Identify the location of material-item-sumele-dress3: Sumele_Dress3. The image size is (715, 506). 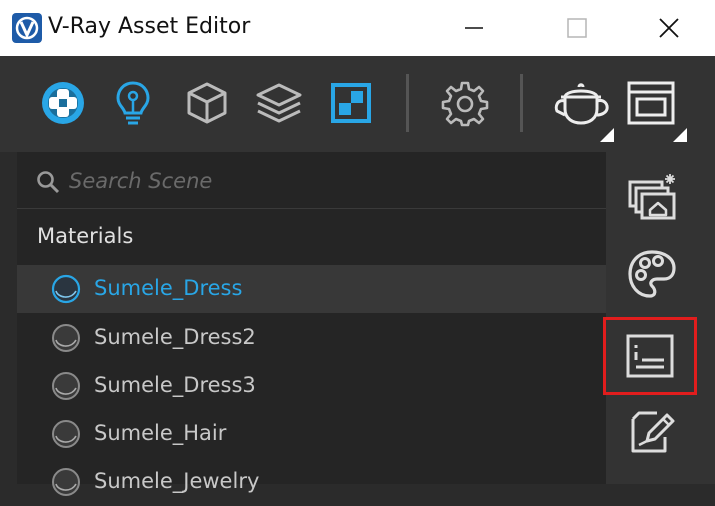
(311, 386).